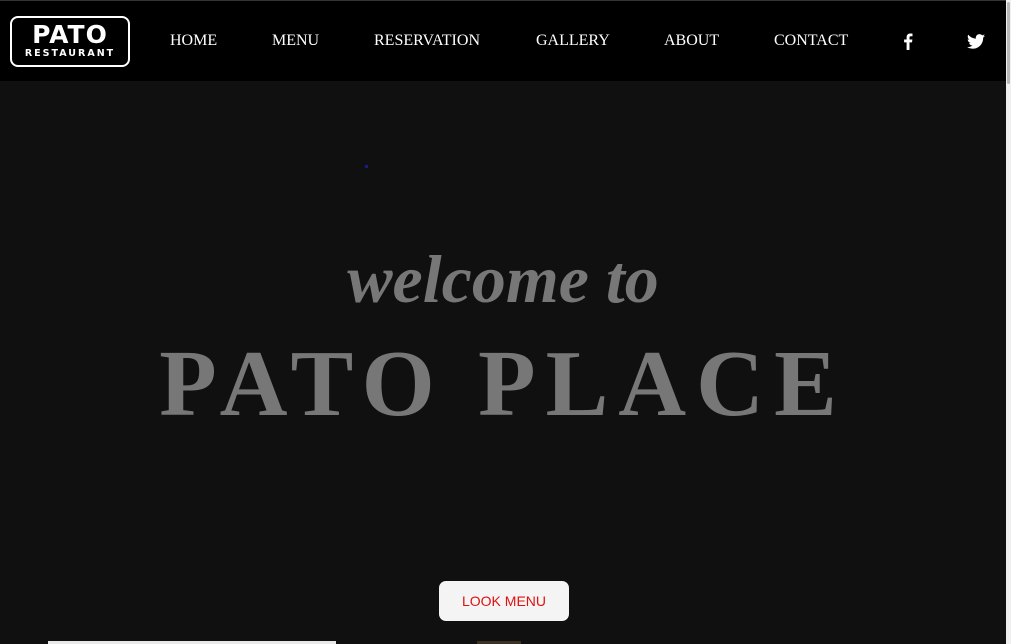 Image resolution: width=1011 pixels, height=644 pixels. I want to click on look-menu-button: LOOK MENU, so click(504, 601).